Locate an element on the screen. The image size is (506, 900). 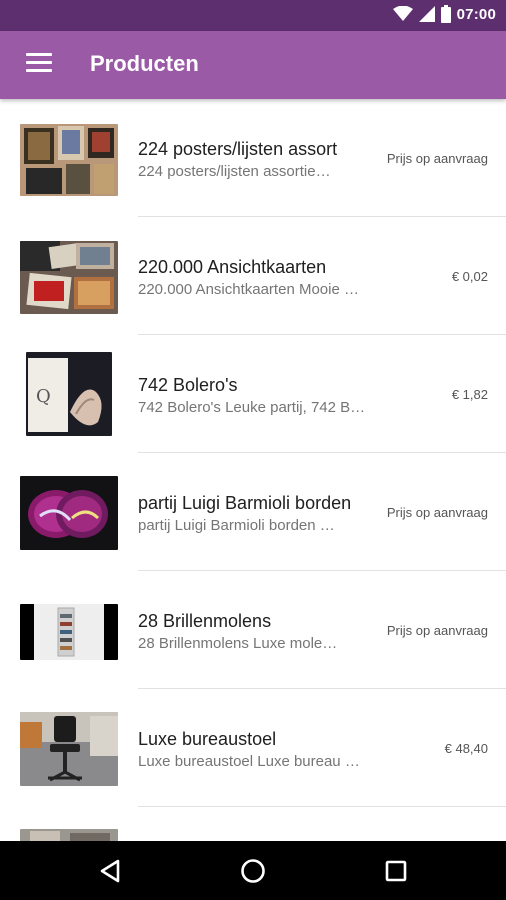
home-button is located at coordinates (253, 871).